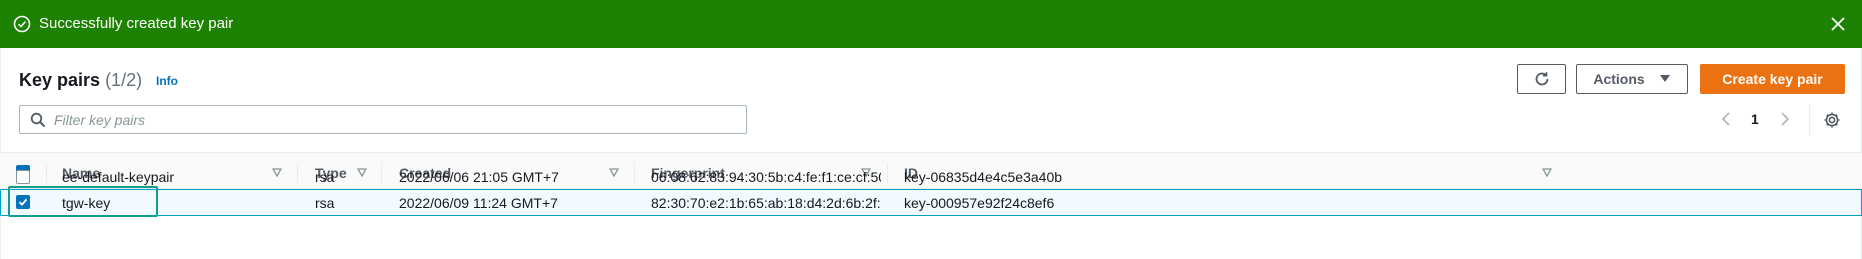 This screenshot has height=259, width=1862. Describe the element at coordinates (1726, 119) in the screenshot. I see `previous-page-icon` at that location.